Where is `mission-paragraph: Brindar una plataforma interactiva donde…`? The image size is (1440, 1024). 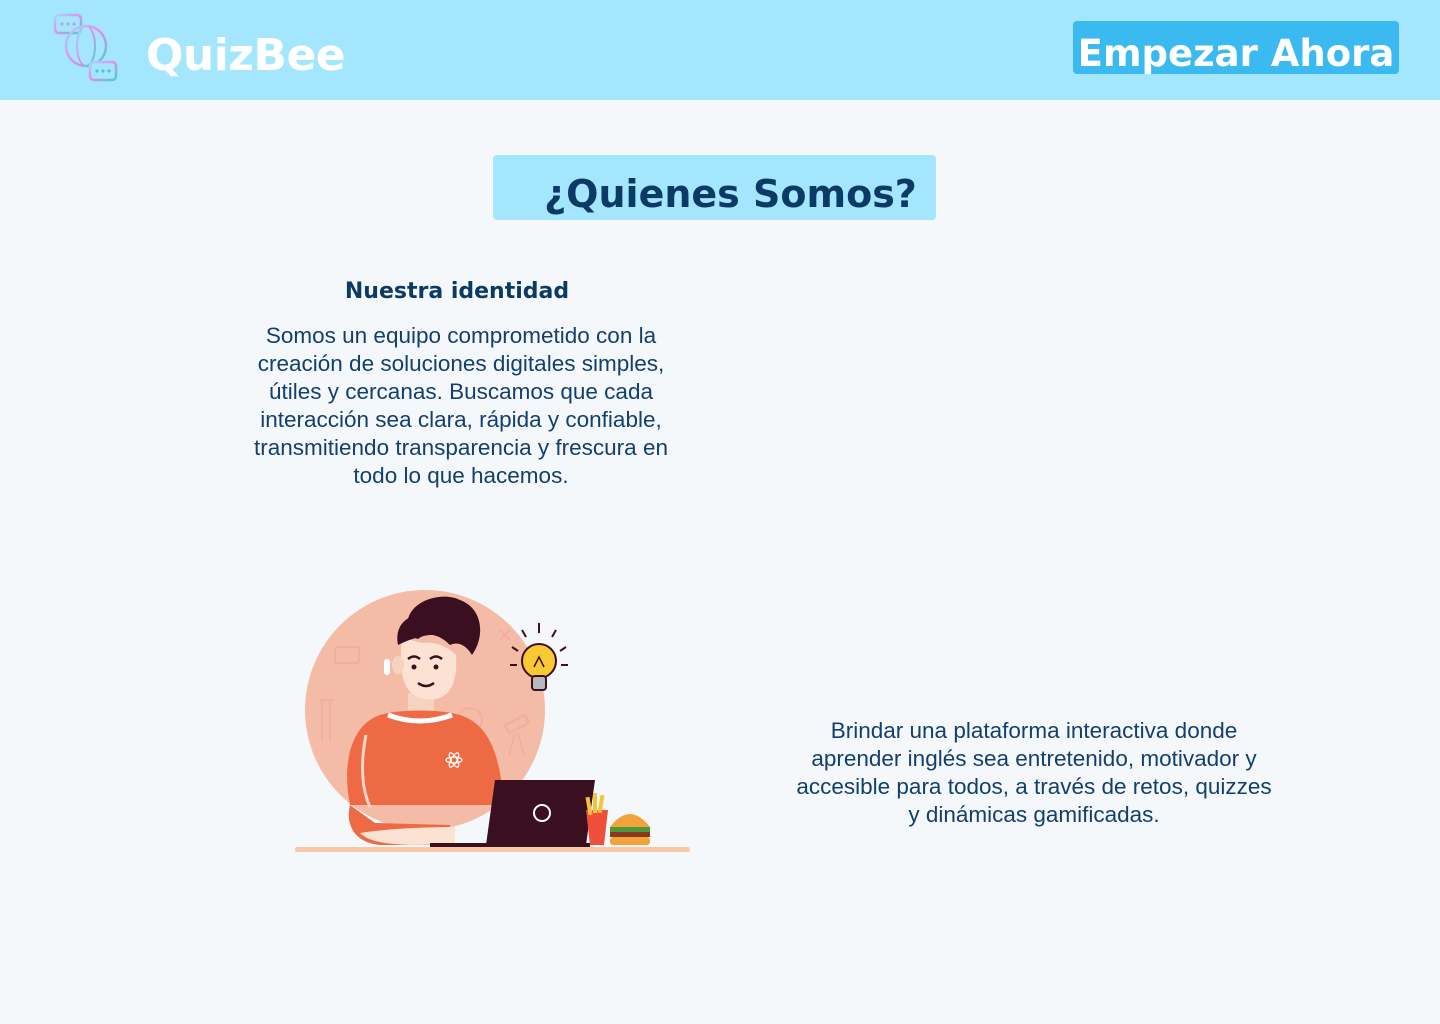 mission-paragraph: Brindar una plataforma interactiva donde… is located at coordinates (1034, 772).